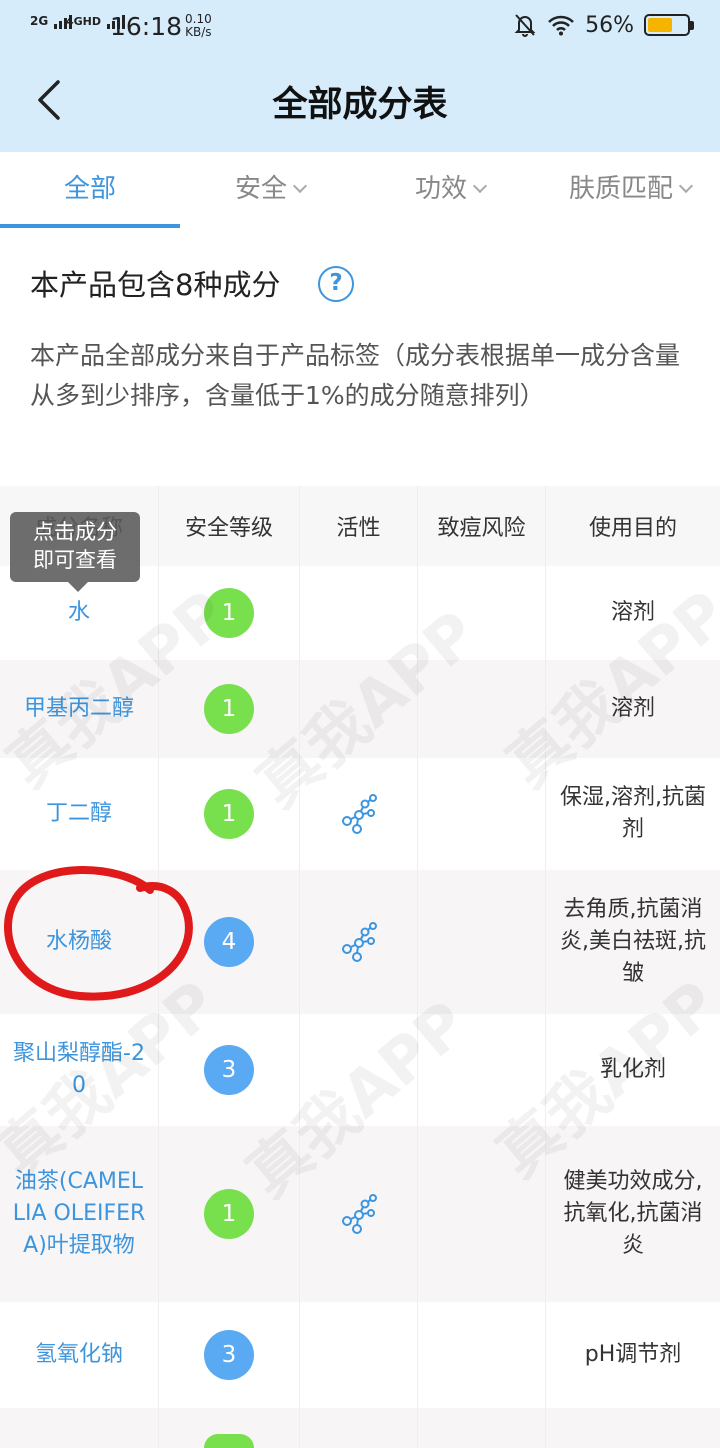  Describe the element at coordinates (90, 226) in the screenshot. I see `active-tab-indicator` at that location.